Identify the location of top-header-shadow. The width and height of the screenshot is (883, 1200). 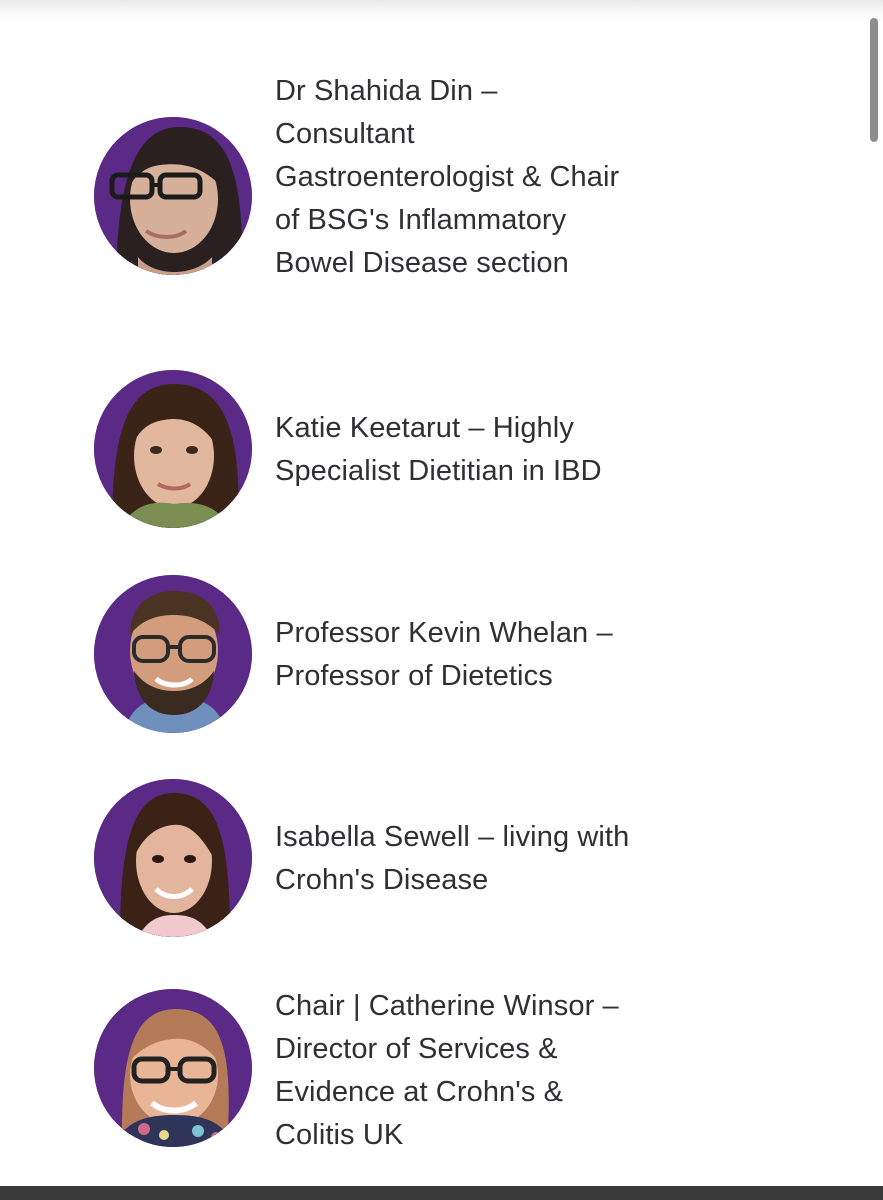
(441, 11).